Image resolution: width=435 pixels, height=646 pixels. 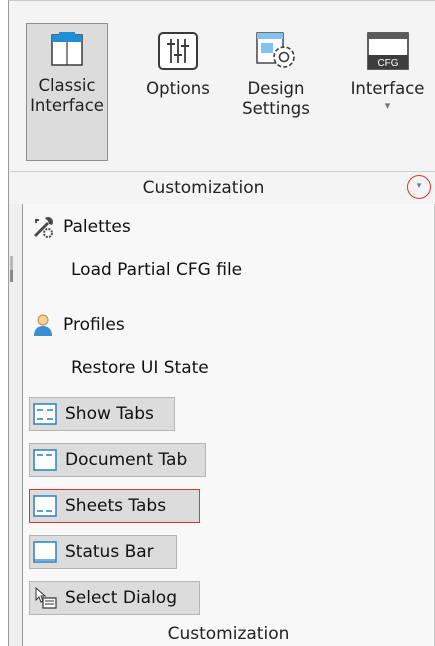 I want to click on document-tab-icon, so click(x=45, y=460).